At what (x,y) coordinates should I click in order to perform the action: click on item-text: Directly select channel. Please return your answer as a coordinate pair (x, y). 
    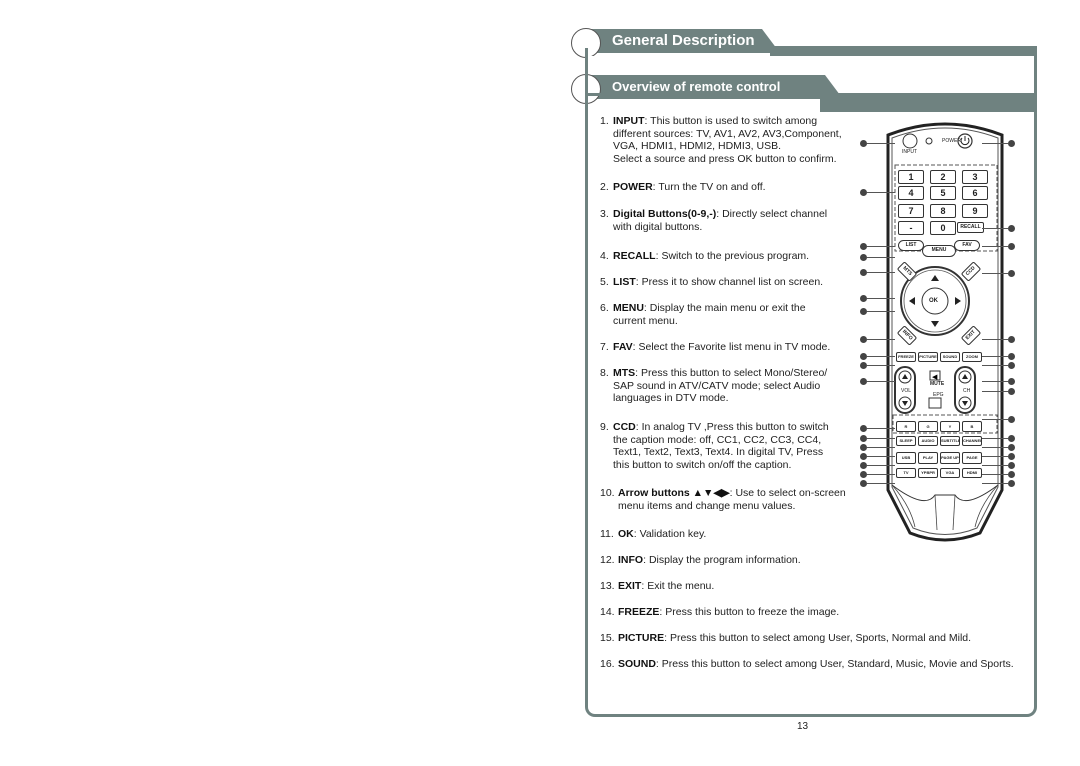
    Looking at the image, I should click on (775, 214).